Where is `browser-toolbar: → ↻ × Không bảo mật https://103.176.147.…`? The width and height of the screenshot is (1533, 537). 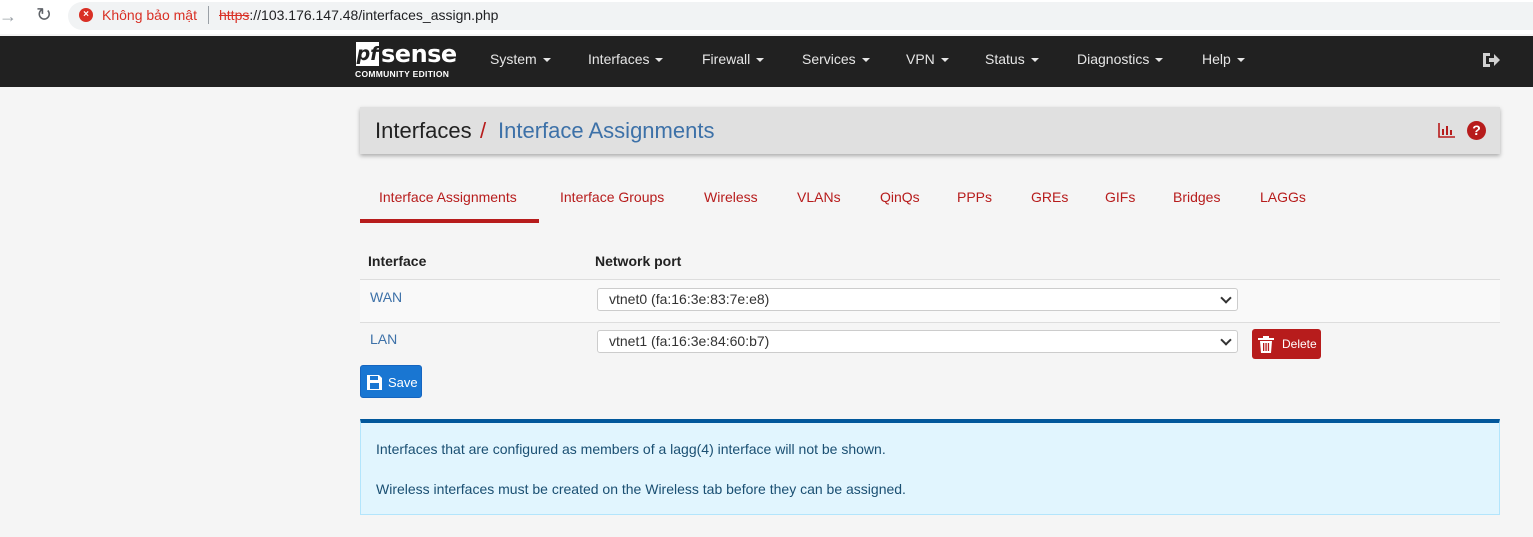
browser-toolbar: → ↻ × Không bảo mật https://103.176.147.… is located at coordinates (766, 17).